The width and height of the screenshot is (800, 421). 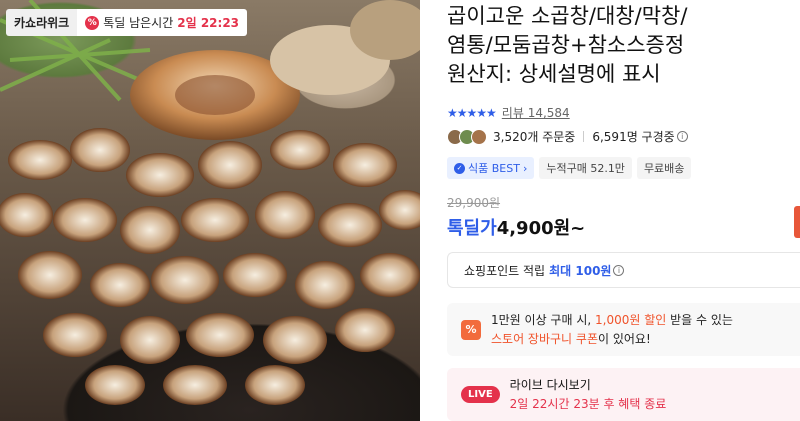 I want to click on coupon-link: 스토어 장바구니 쿠폰, so click(x=544, y=339).